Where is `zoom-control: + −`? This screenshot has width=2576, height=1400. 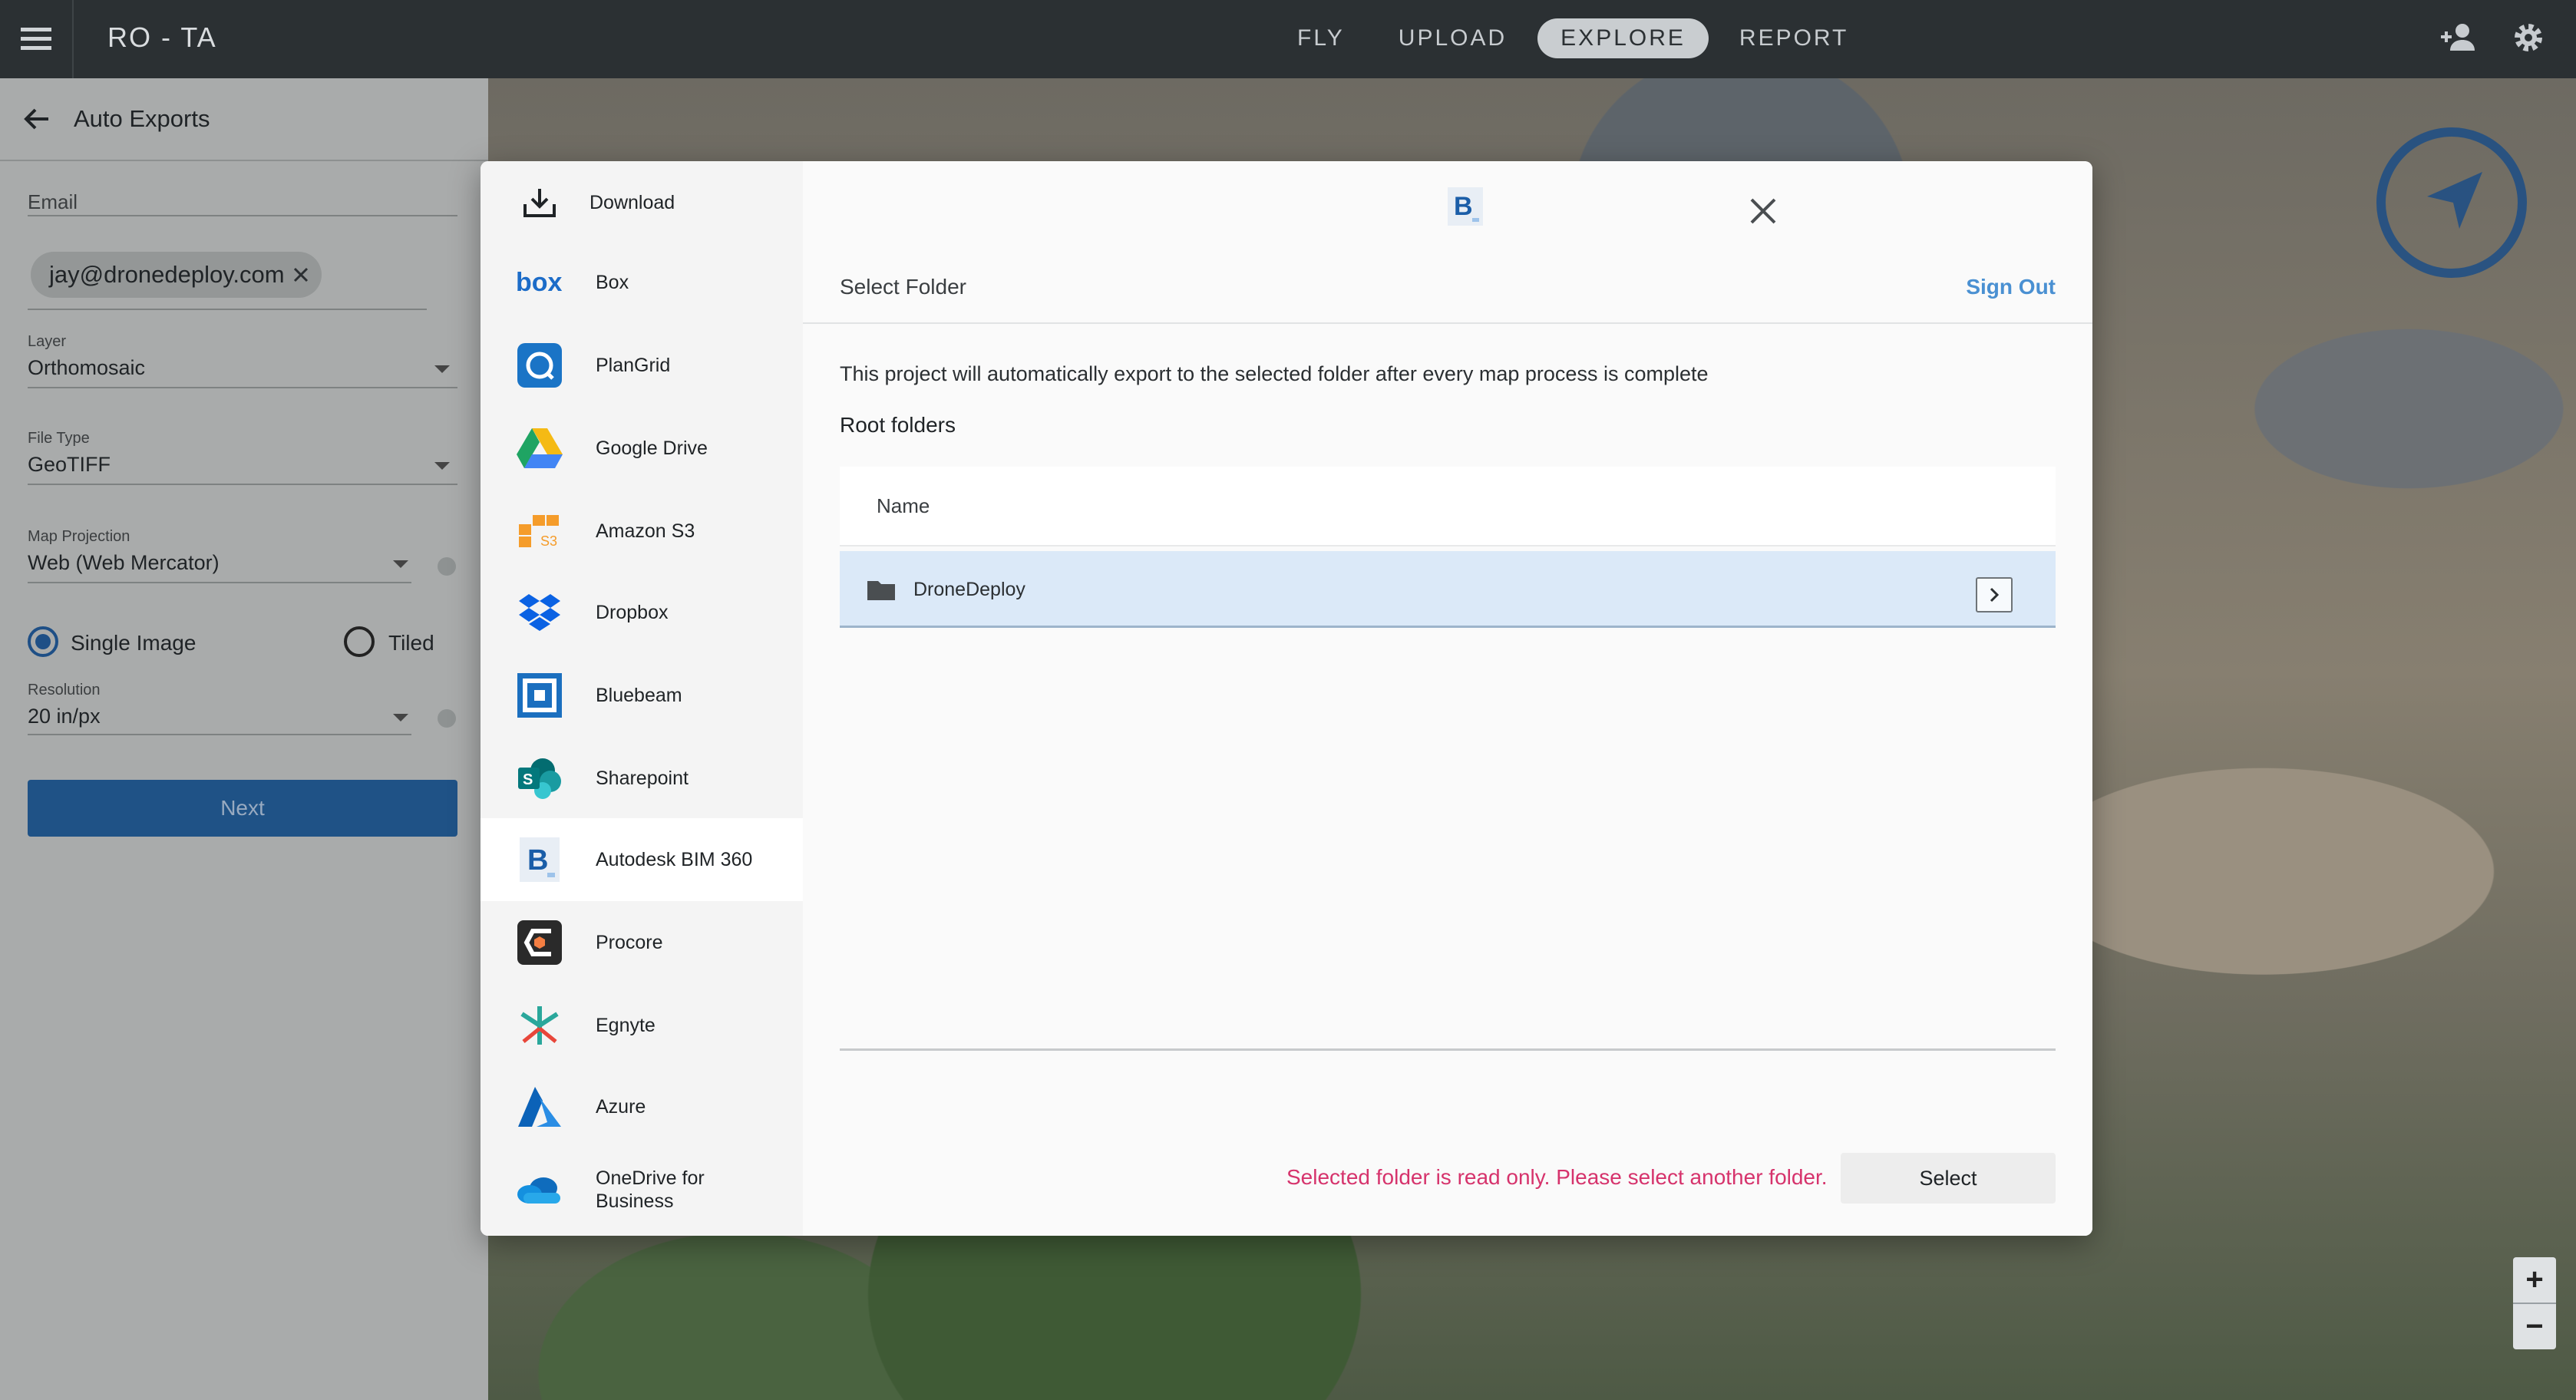
zoom-control: + − is located at coordinates (2534, 1303).